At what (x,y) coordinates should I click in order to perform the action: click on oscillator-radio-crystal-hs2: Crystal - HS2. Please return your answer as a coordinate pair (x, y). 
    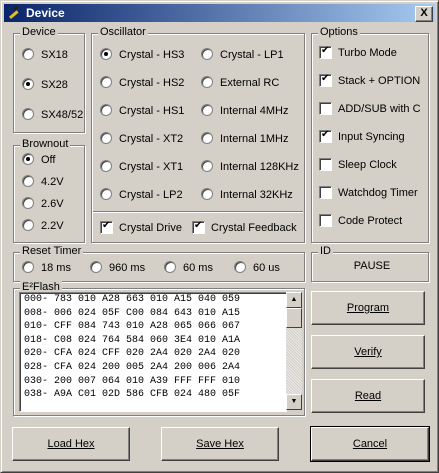
    Looking at the image, I should click on (142, 83).